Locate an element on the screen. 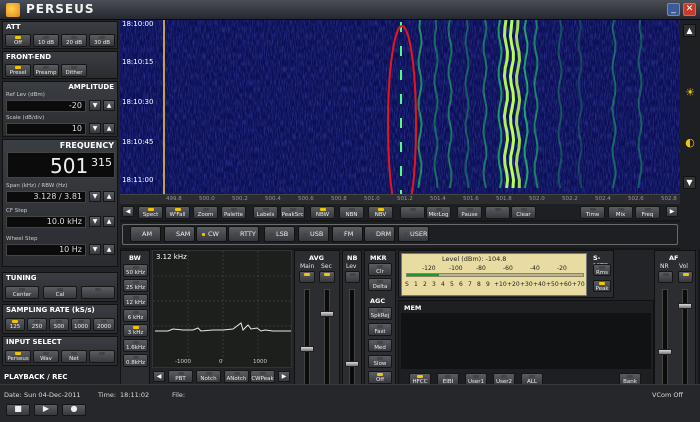 The height and width of the screenshot is (422, 700). af-nr-slider is located at coordinates (665, 337).